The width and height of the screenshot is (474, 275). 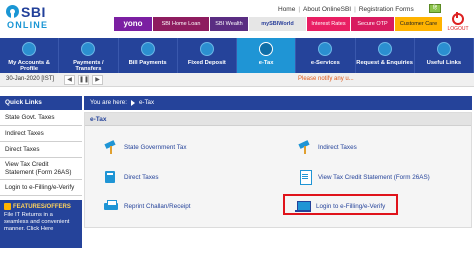 I want to click on features-header: FEATURES/OFFERS, so click(x=41, y=206).